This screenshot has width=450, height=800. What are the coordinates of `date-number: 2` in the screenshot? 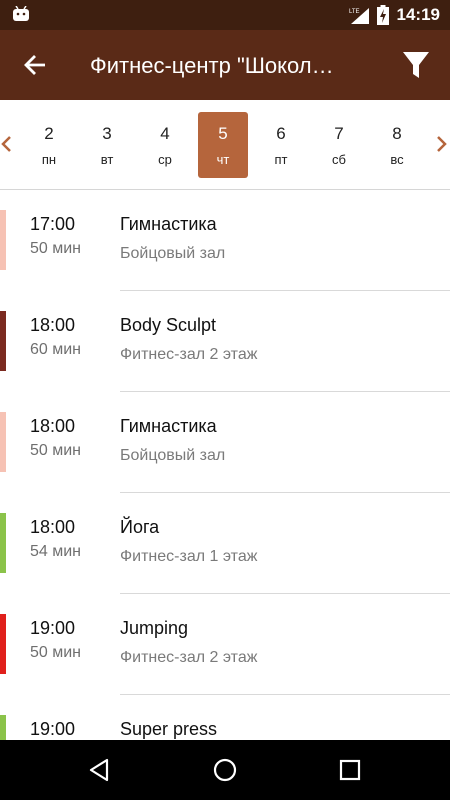 It's located at (49, 133).